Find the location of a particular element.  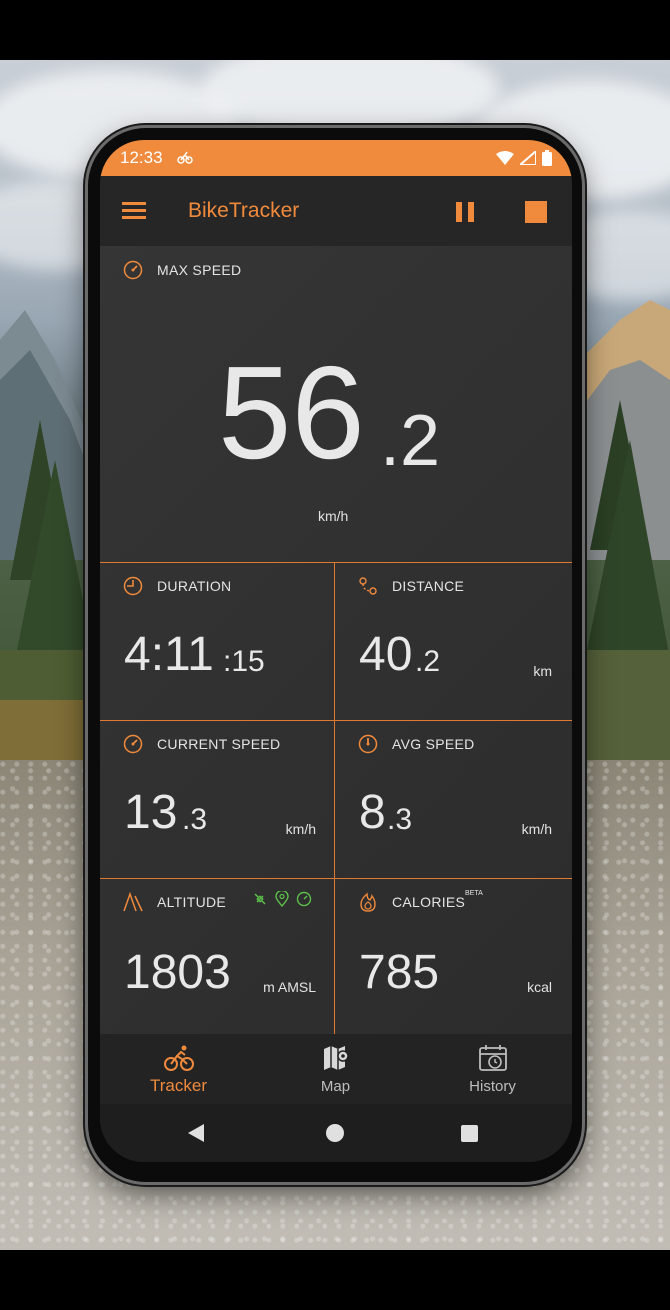

pause-icon is located at coordinates (466, 212).